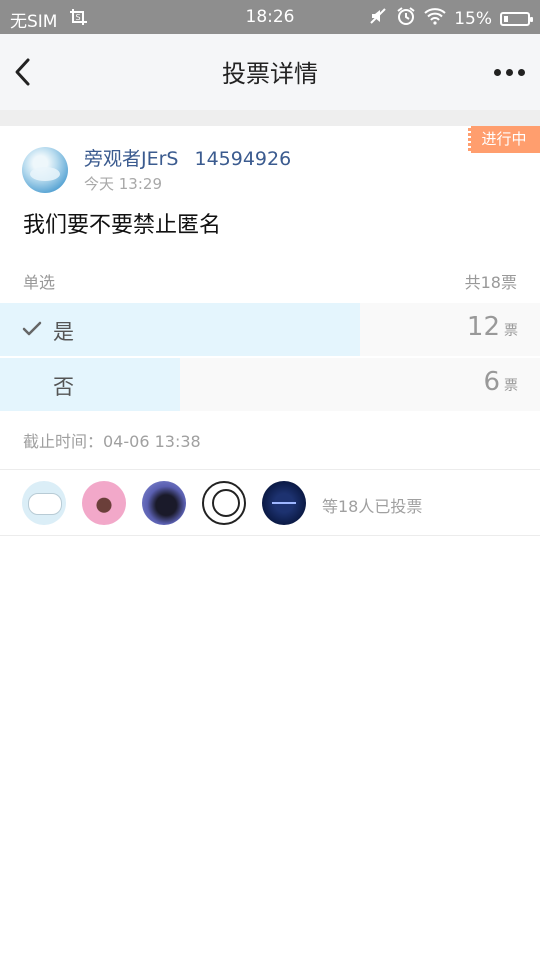 Image resolution: width=540 pixels, height=960 pixels. What do you see at coordinates (378, 18) in the screenshot?
I see `mute-icon` at bounding box center [378, 18].